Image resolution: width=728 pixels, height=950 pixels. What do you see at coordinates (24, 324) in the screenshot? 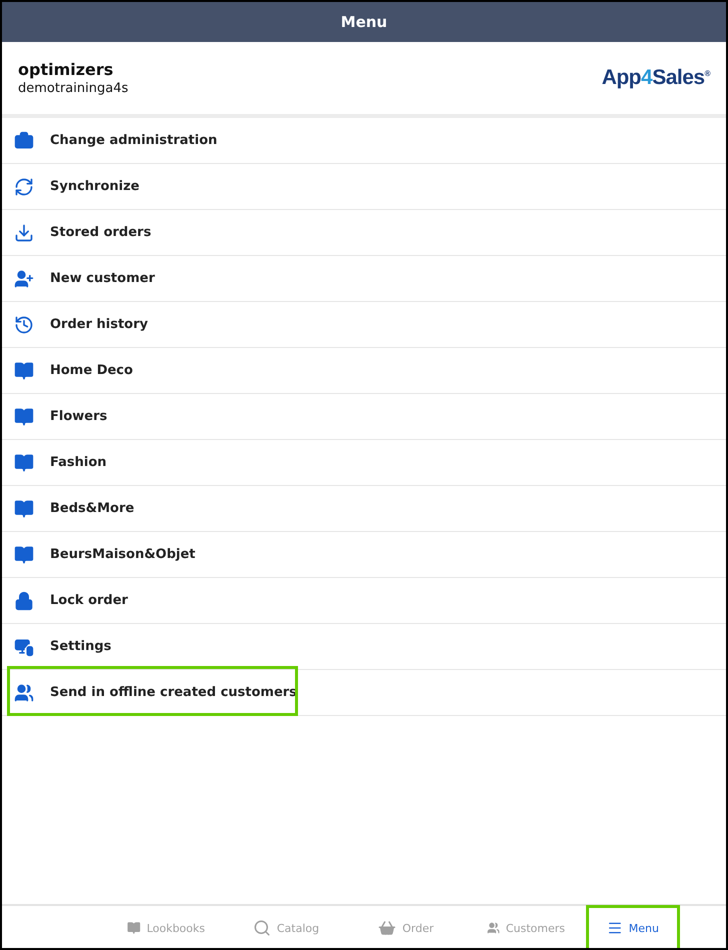
I see `history-icon` at bounding box center [24, 324].